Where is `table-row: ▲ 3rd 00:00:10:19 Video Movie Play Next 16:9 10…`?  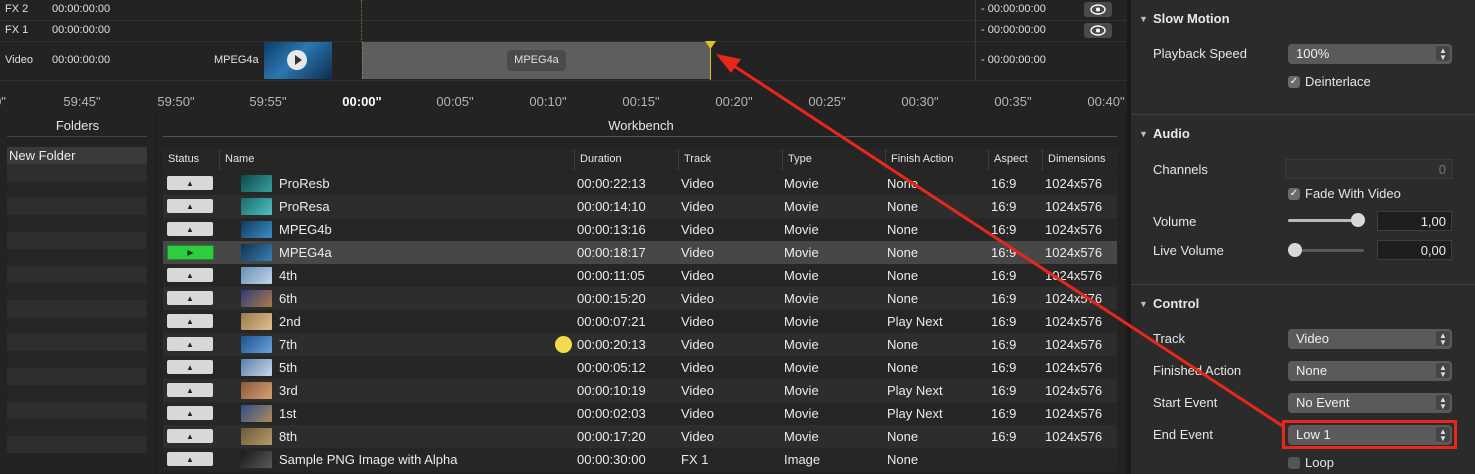 table-row: ▲ 3rd 00:00:10:19 Video Movie Play Next 16:9 10… is located at coordinates (640, 390).